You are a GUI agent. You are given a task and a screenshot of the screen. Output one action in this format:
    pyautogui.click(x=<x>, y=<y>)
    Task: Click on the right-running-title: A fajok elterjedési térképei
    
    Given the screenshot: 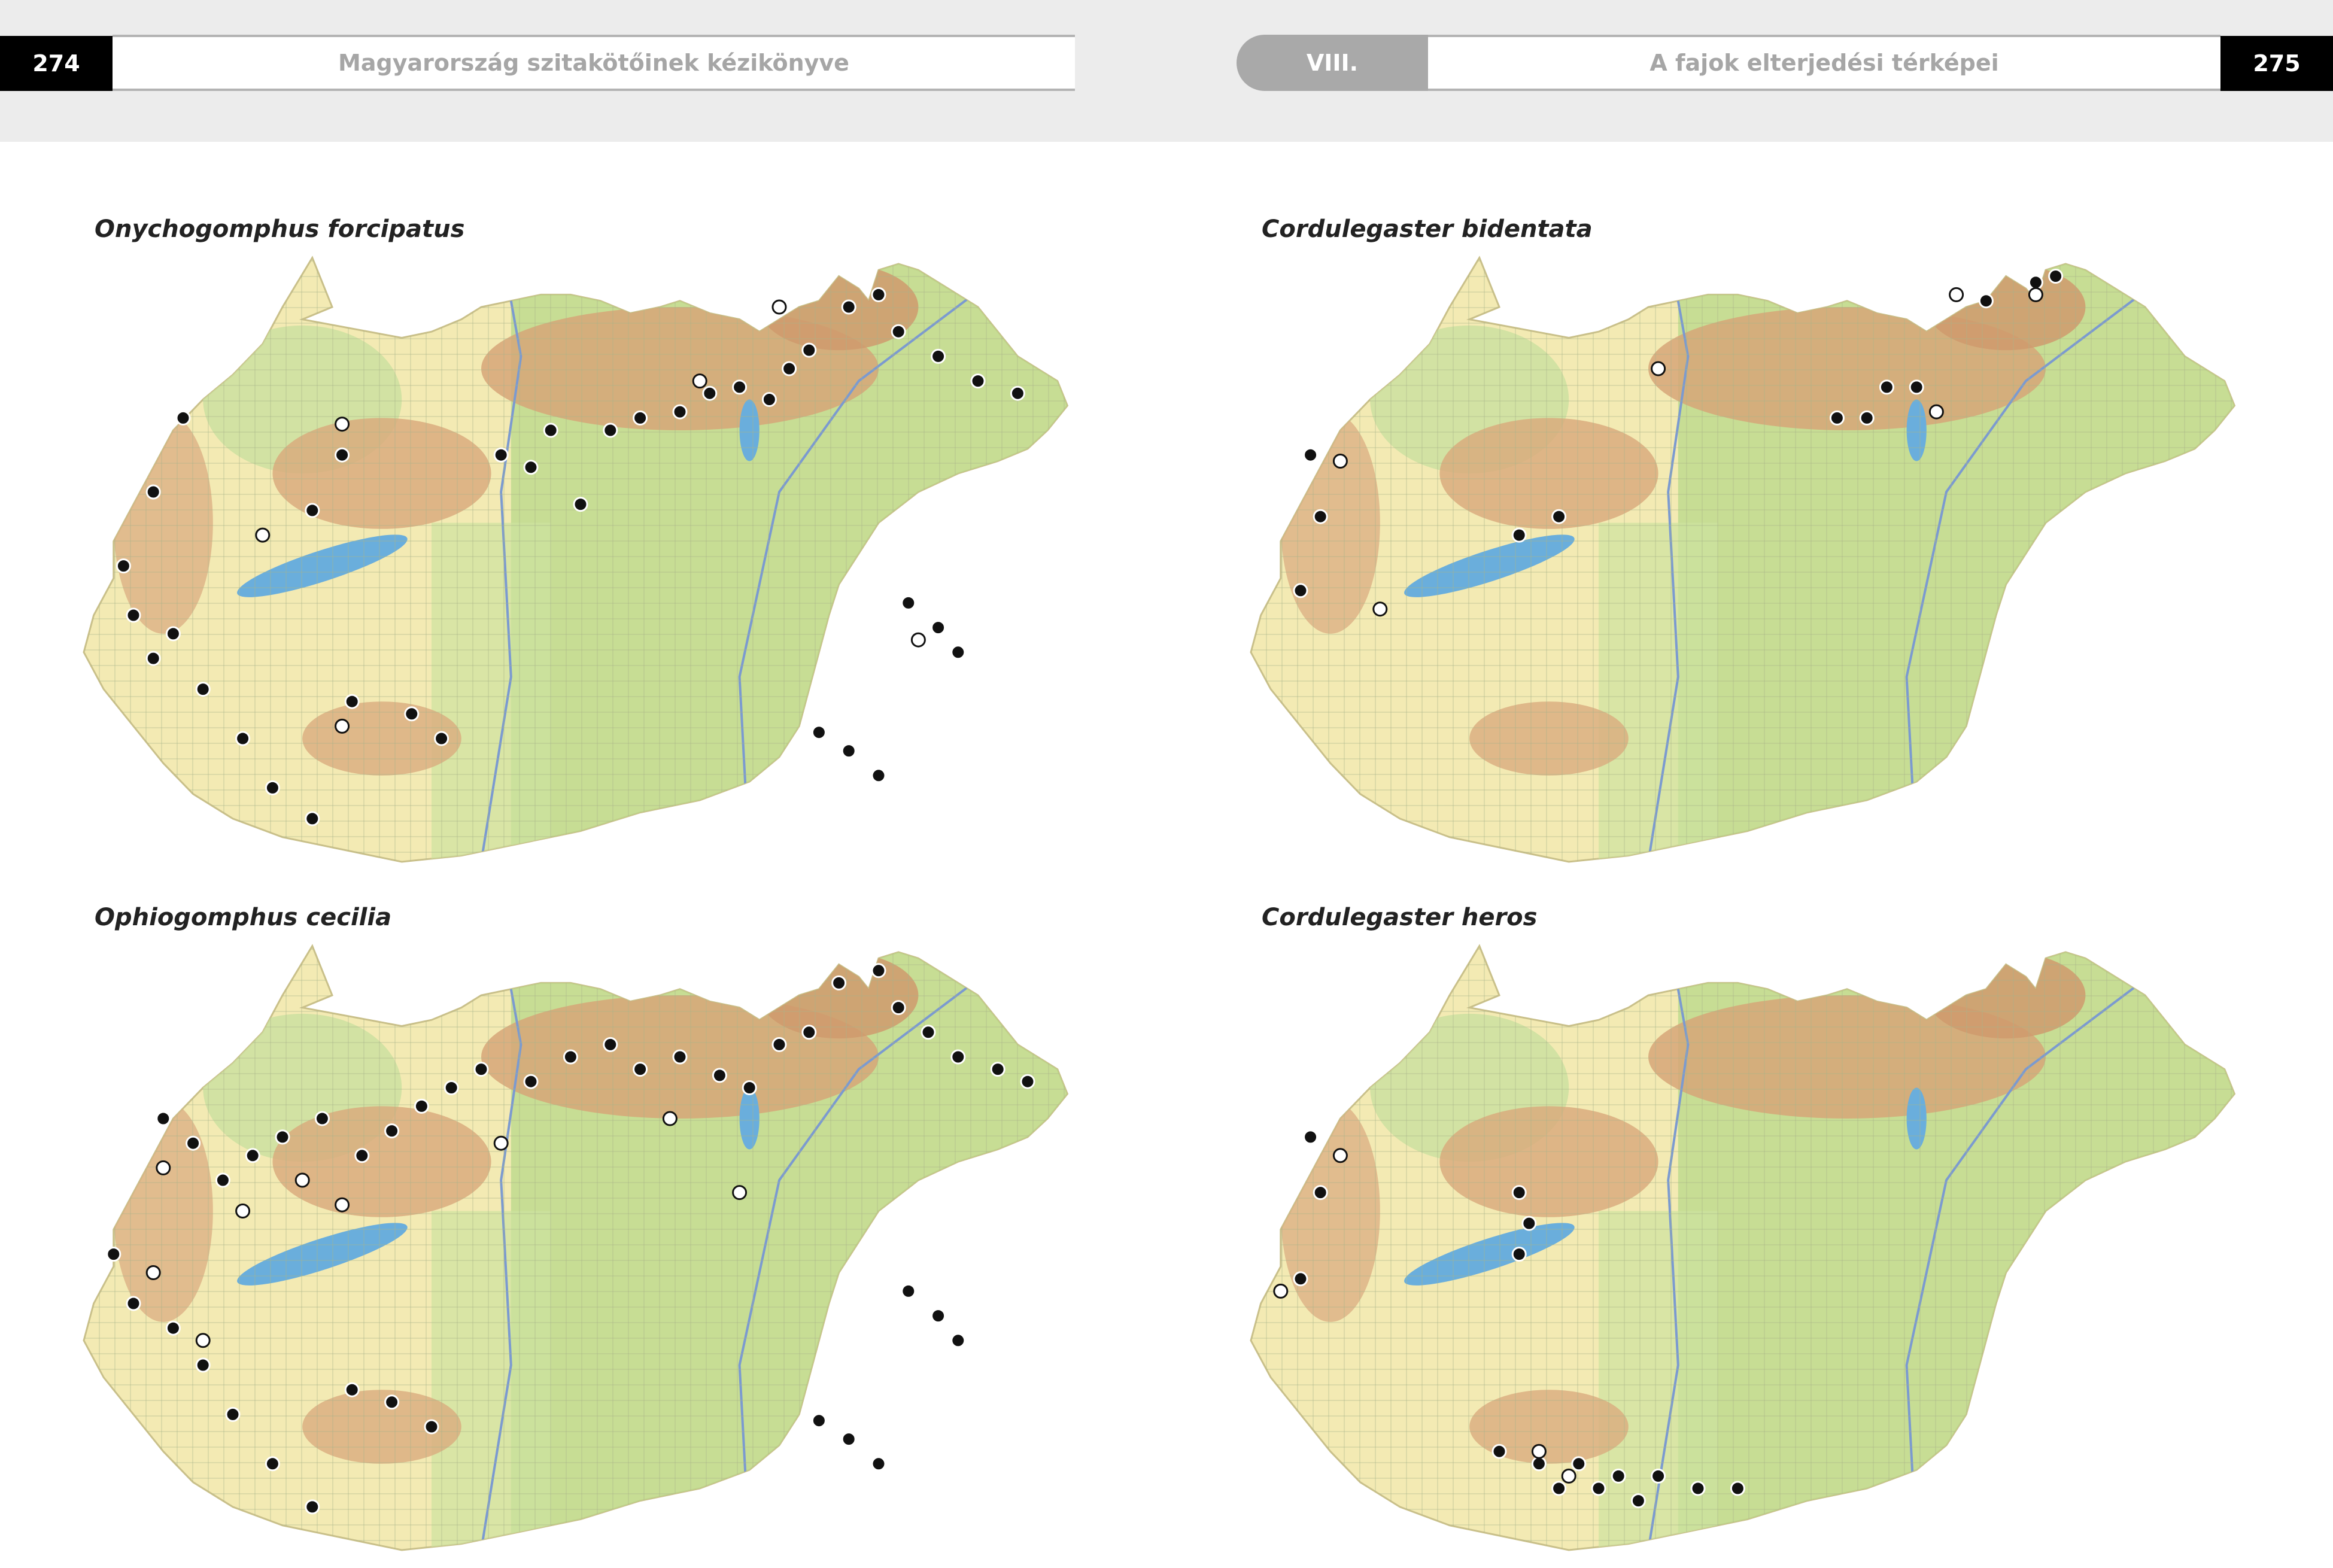 What is the action you would take?
    pyautogui.click(x=1824, y=63)
    